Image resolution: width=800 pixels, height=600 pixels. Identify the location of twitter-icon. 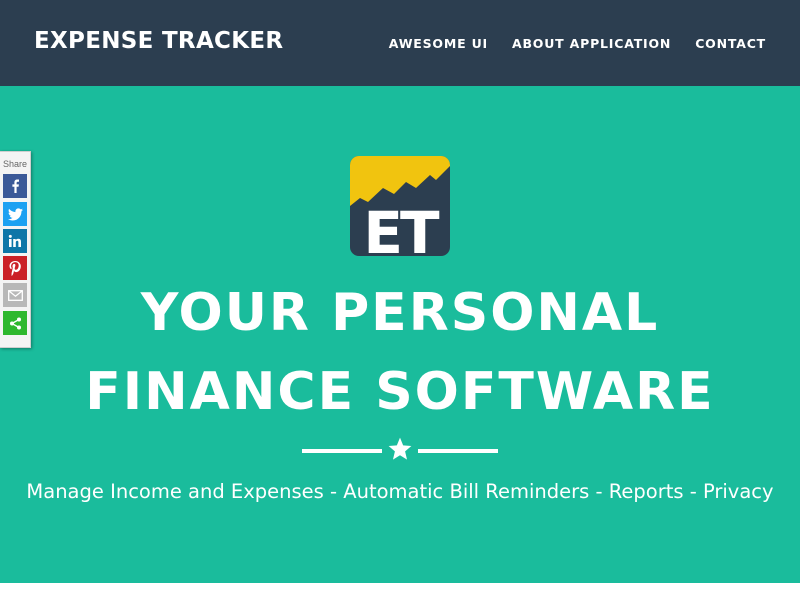
(15, 213).